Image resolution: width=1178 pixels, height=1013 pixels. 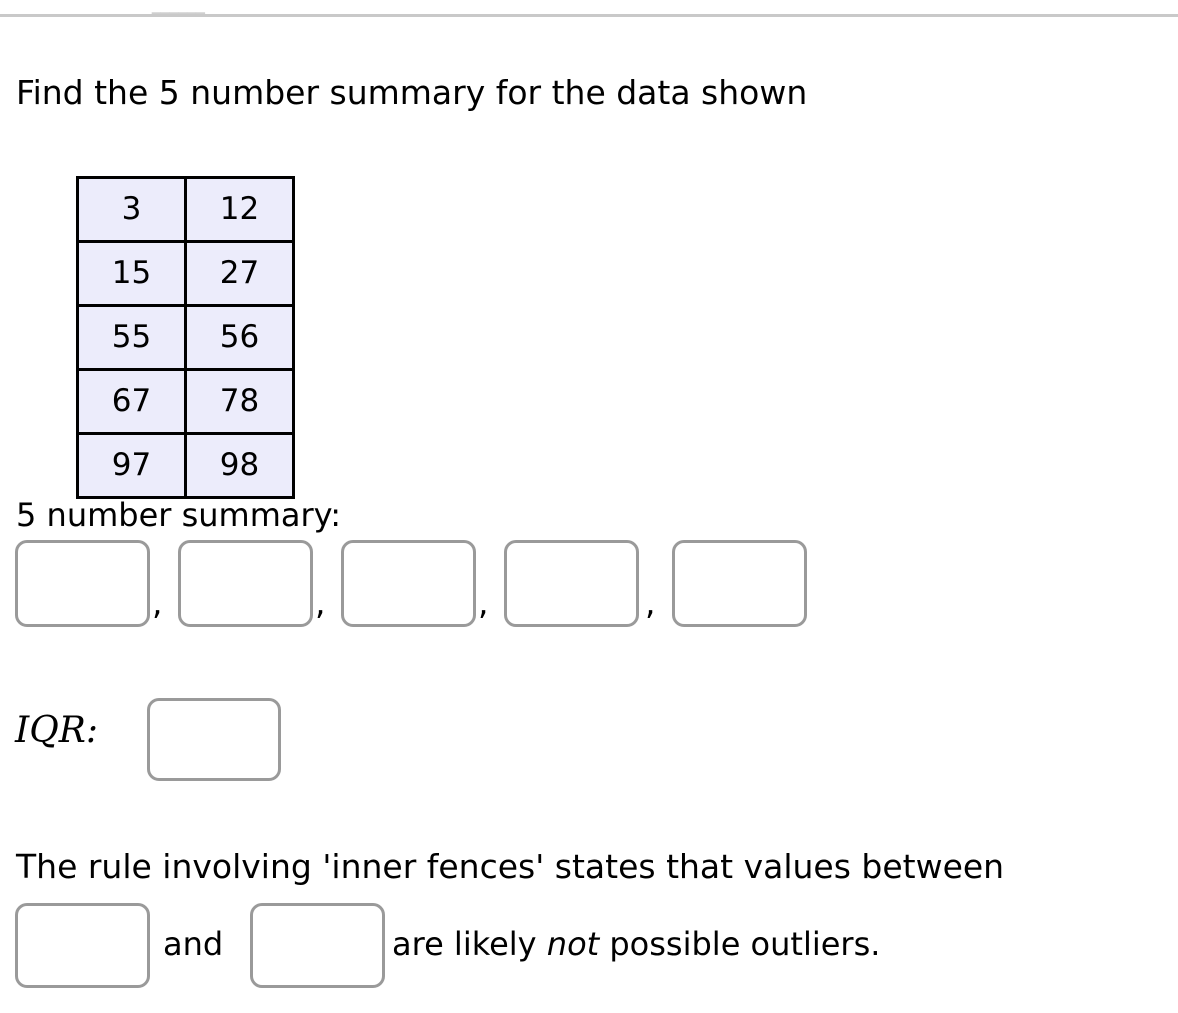 What do you see at coordinates (131, 337) in the screenshot?
I see `table-cell: 55` at bounding box center [131, 337].